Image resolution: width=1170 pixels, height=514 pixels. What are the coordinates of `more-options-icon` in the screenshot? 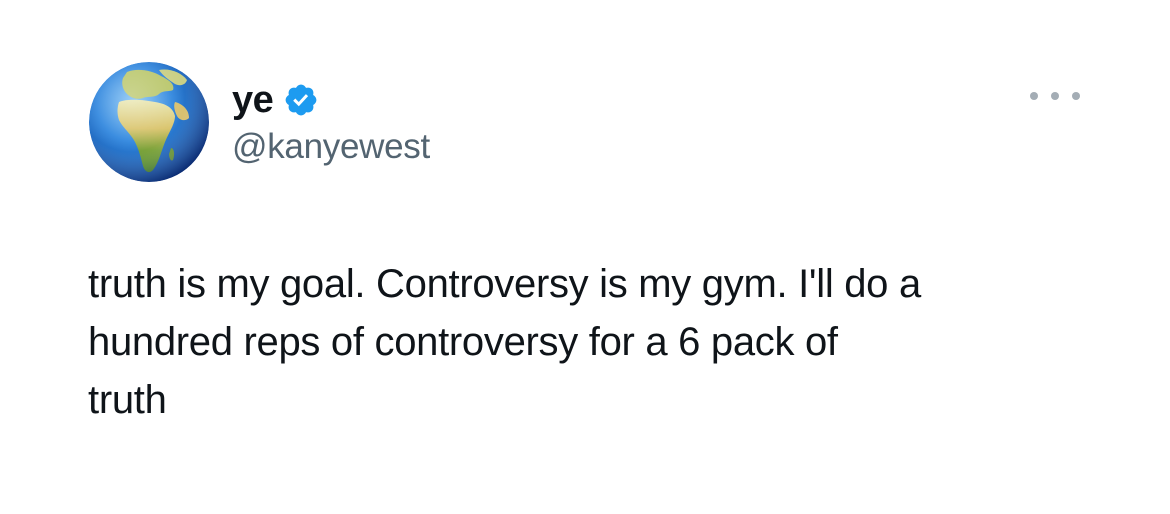 It's located at (1055, 96).